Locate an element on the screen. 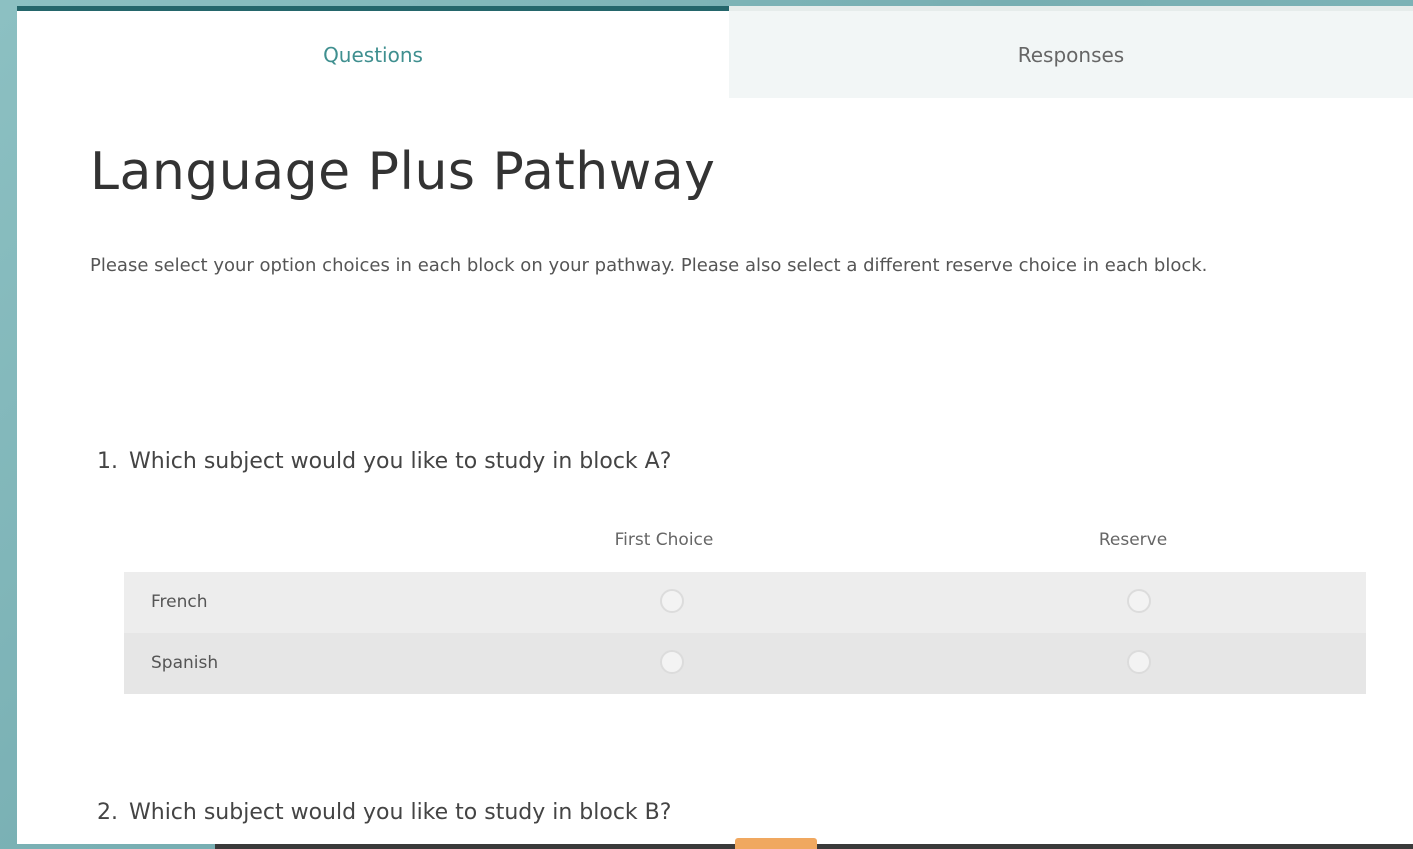 Image resolution: width=1413 pixels, height=849 pixels. tab-questions-label: Questions is located at coordinates (373, 54).